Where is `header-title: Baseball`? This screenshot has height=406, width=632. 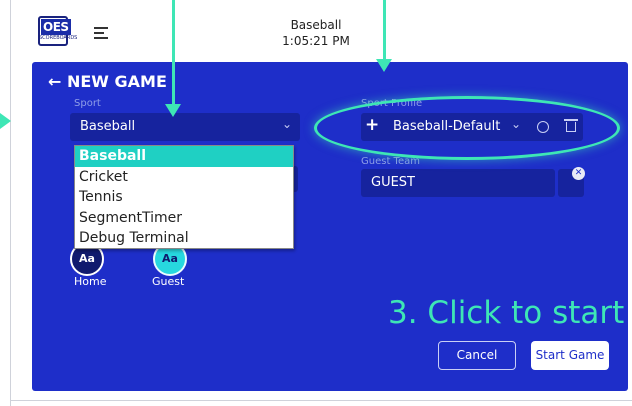 header-title: Baseball is located at coordinates (316, 25).